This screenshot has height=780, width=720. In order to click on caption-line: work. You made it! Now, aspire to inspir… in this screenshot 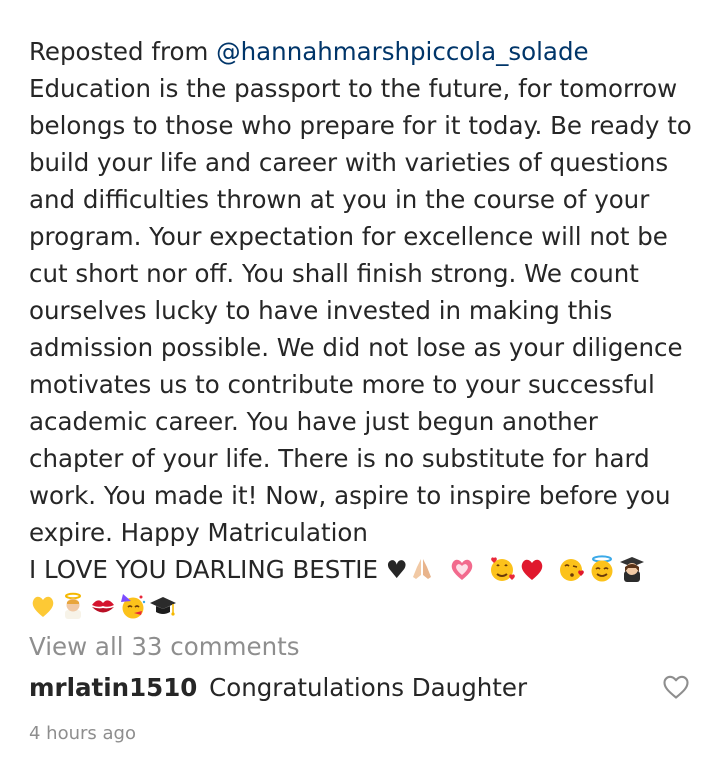, I will do `click(350, 495)`.